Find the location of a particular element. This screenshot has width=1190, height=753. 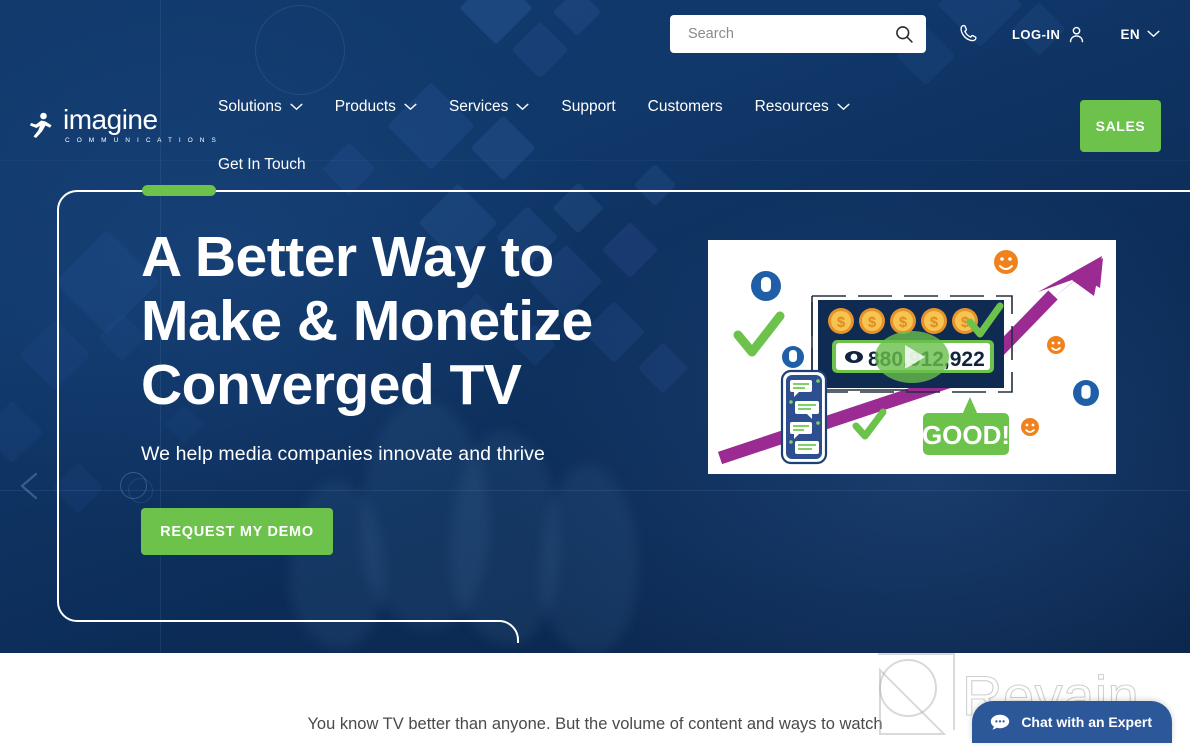

nav-item-solutions: Solutions is located at coordinates (260, 107).